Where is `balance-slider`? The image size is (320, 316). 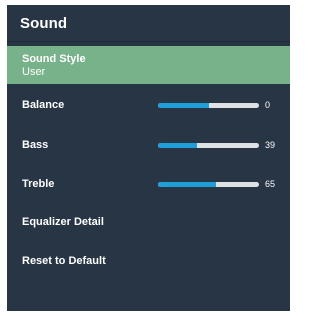 balance-slider is located at coordinates (208, 105).